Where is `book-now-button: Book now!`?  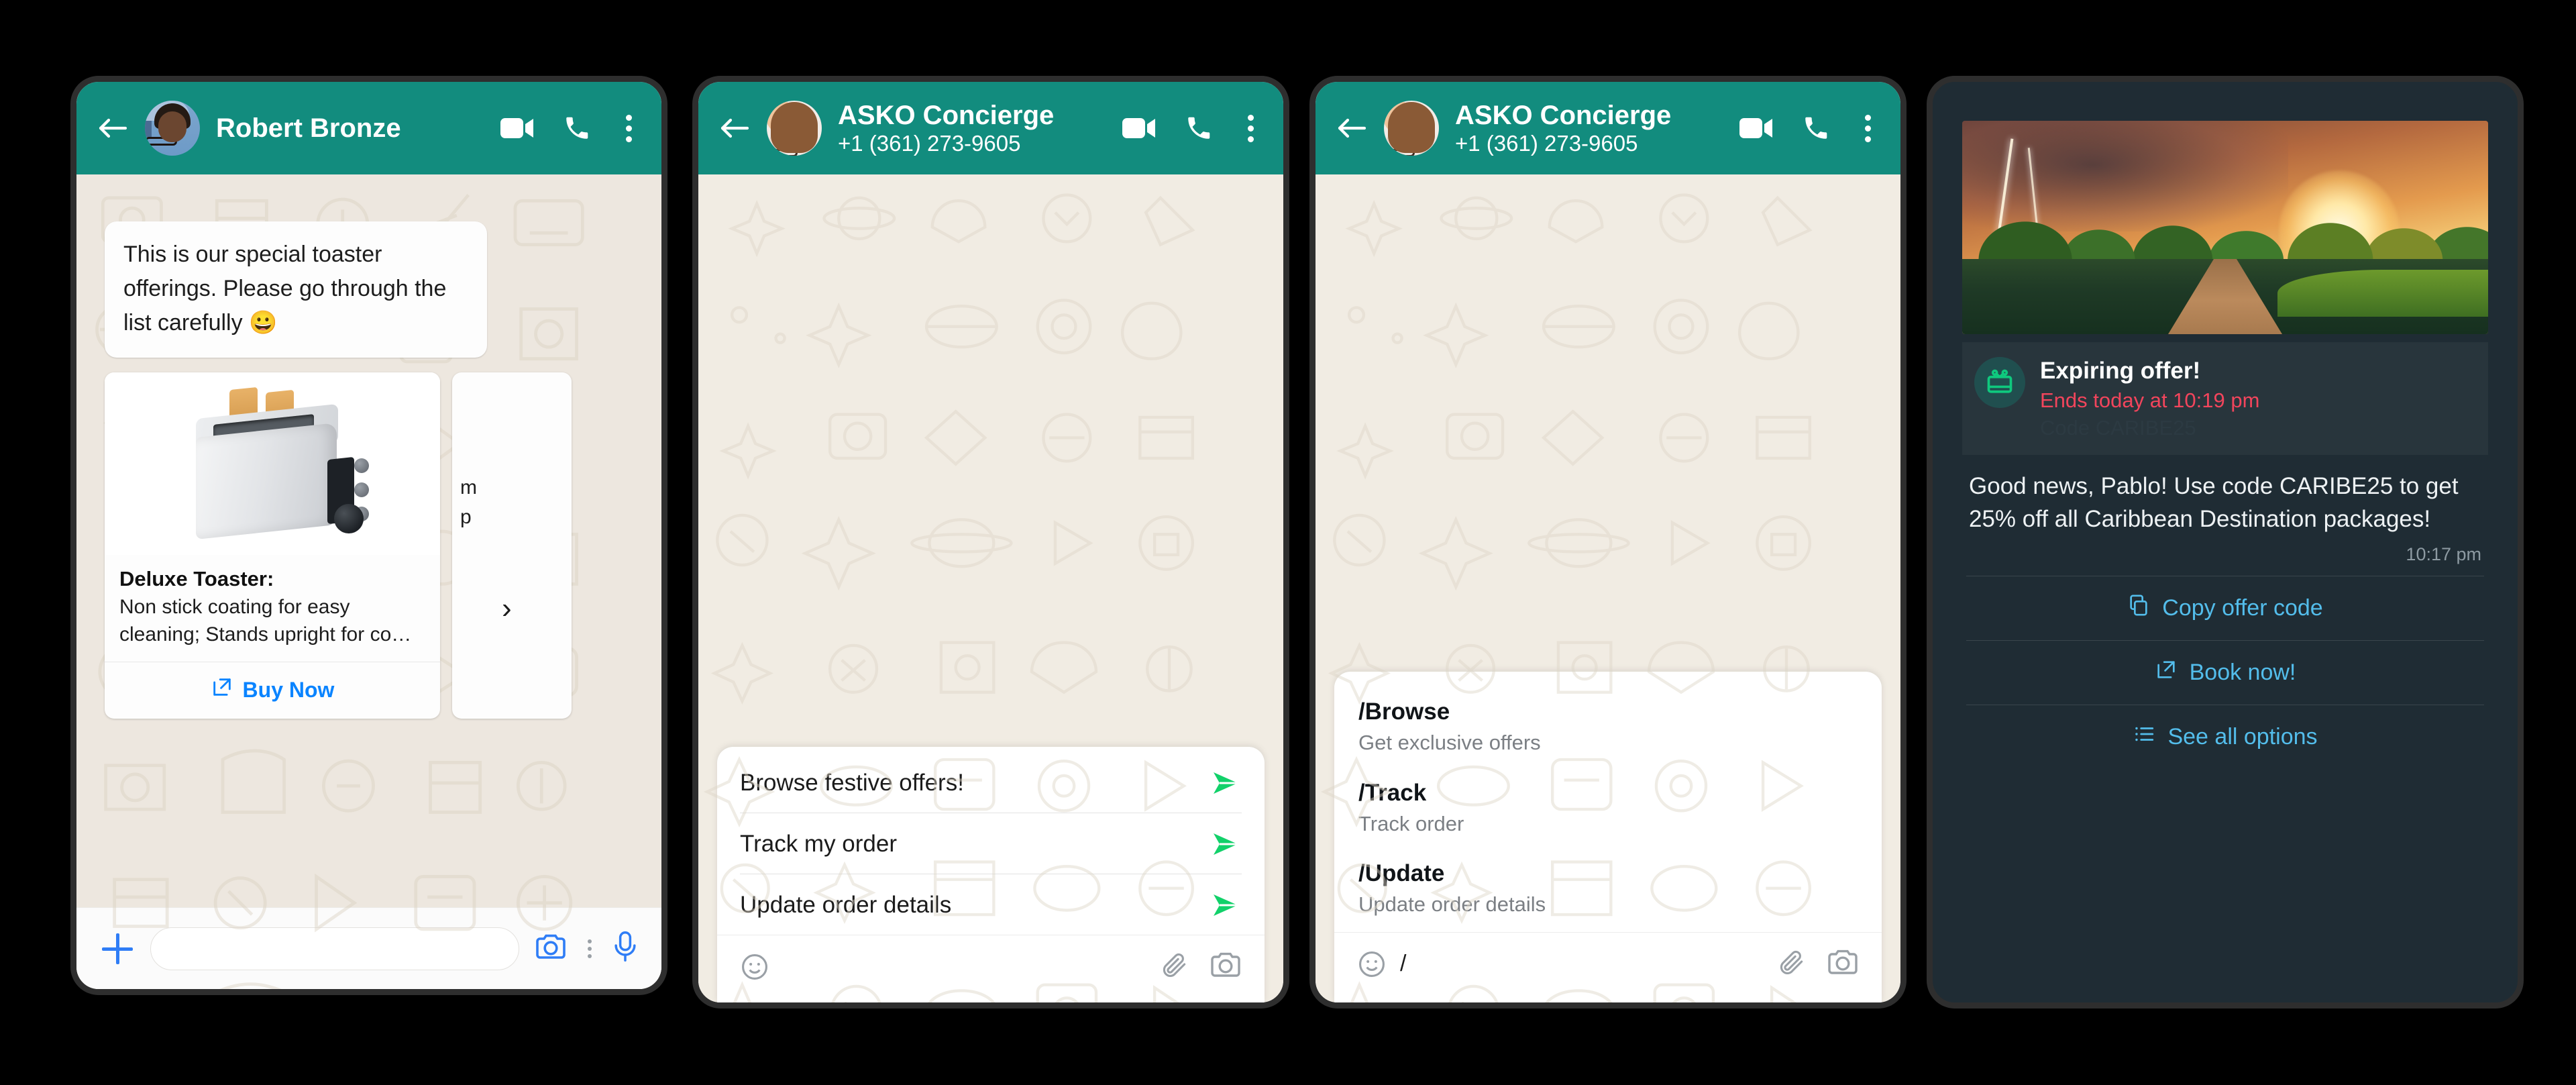 book-now-button: Book now! is located at coordinates (2225, 673).